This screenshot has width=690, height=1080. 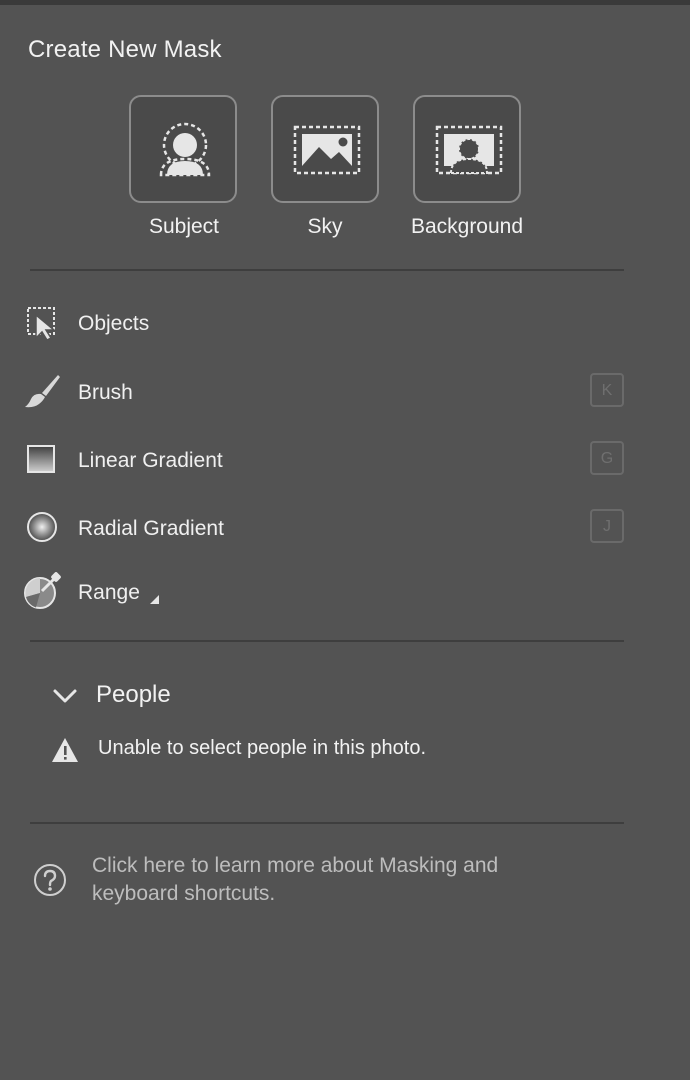 What do you see at coordinates (65, 750) in the screenshot?
I see `warning-icon` at bounding box center [65, 750].